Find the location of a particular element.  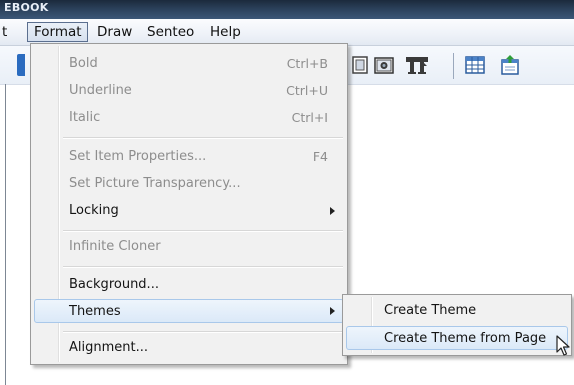

menu-item-label: Themes is located at coordinates (95, 311).